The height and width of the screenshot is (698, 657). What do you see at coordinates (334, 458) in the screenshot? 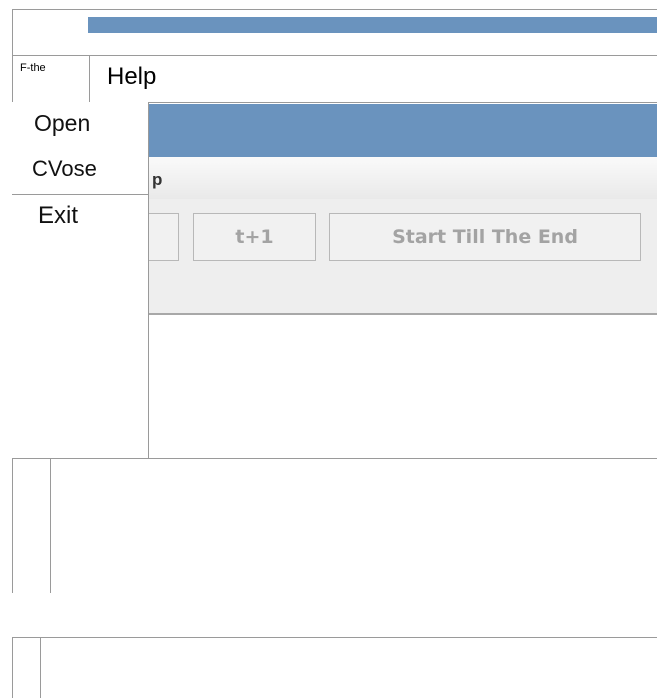
I see `frame-line-below-window` at bounding box center [334, 458].